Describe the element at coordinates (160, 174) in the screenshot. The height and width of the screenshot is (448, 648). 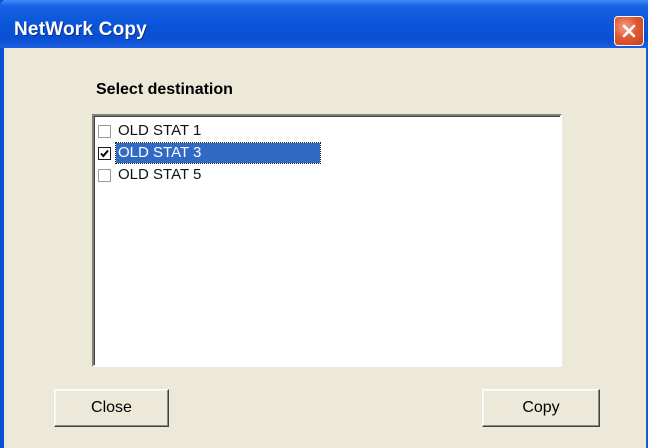
I see `list-item-label: OLD STAT 5` at that location.